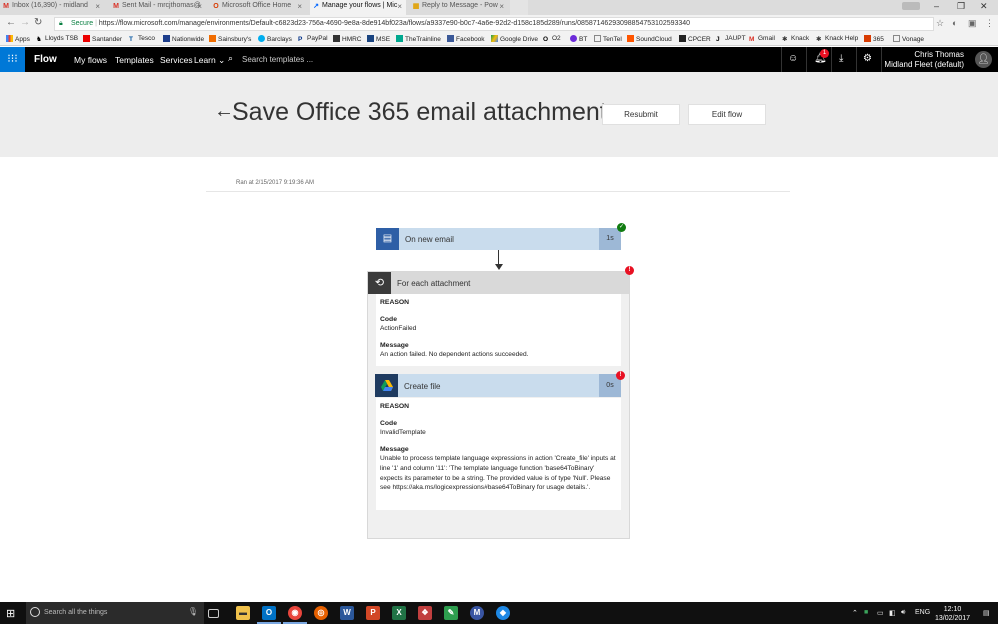 This screenshot has height=624, width=998. I want to click on back-arrow-icon: ←, so click(224, 111).